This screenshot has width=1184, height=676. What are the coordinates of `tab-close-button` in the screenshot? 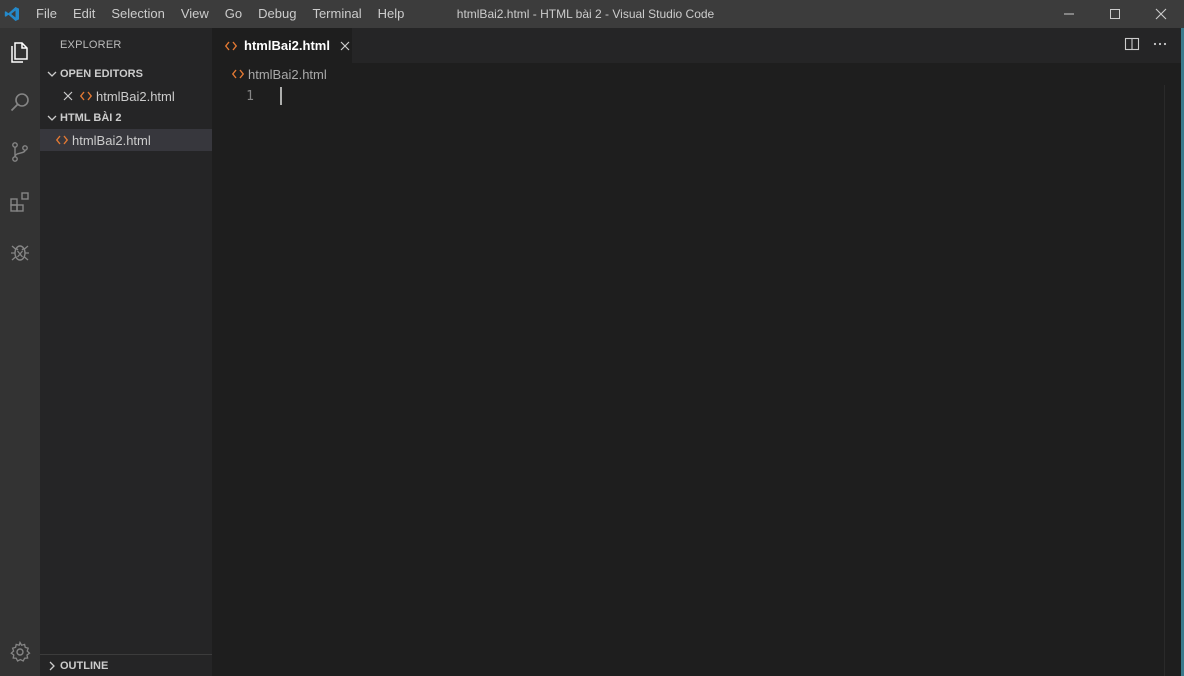 It's located at (345, 46).